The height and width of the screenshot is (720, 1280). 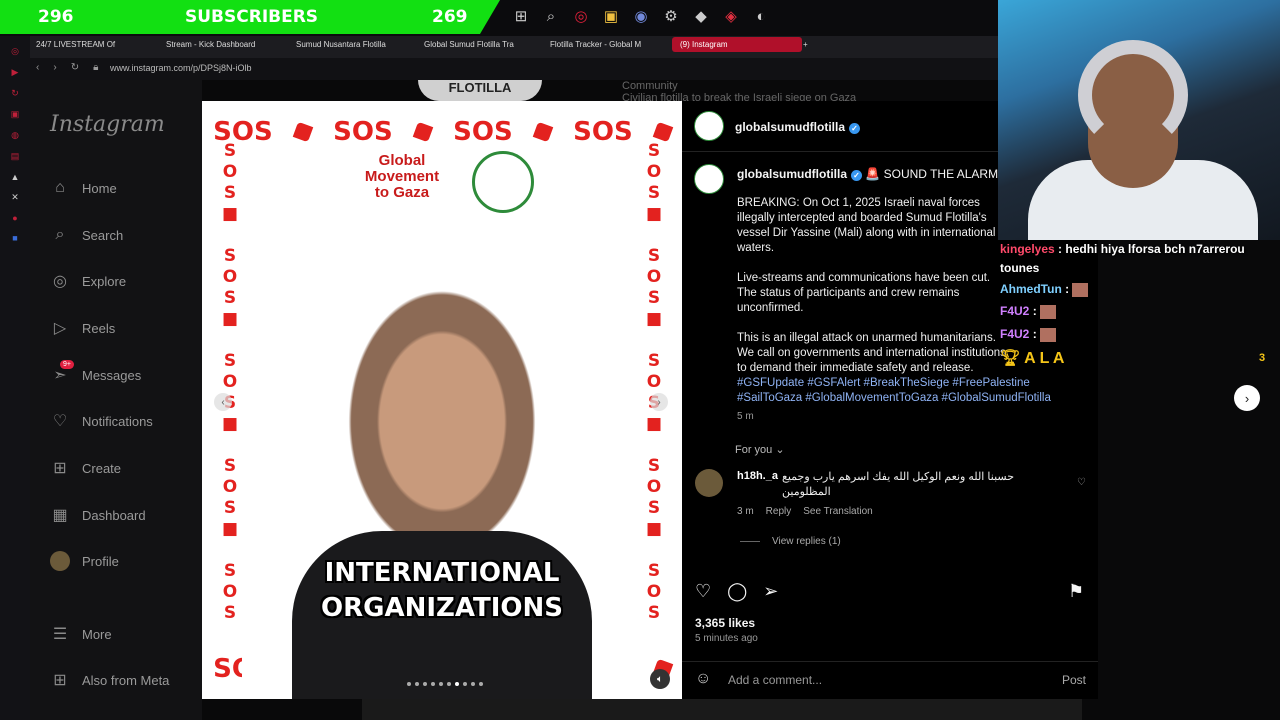 I want to click on commenter-username: h18h._a, so click(x=757, y=476).